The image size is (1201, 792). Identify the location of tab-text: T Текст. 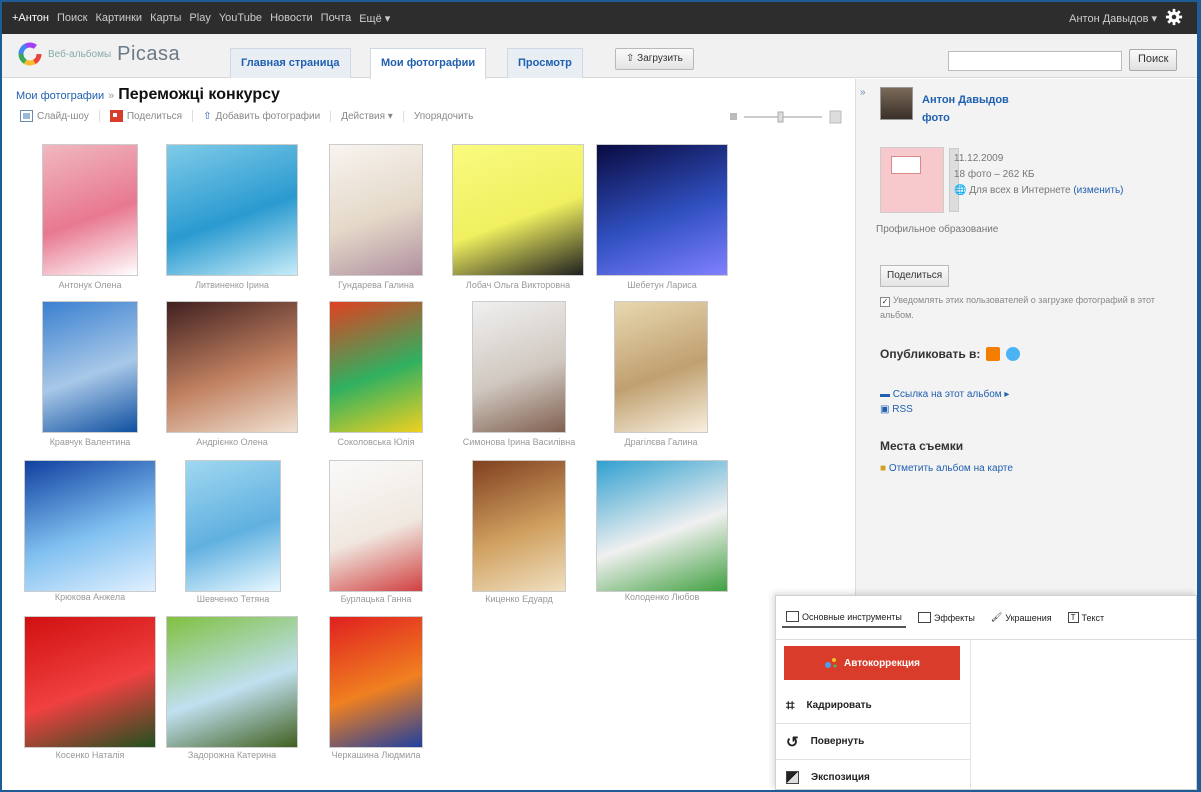
(1086, 617).